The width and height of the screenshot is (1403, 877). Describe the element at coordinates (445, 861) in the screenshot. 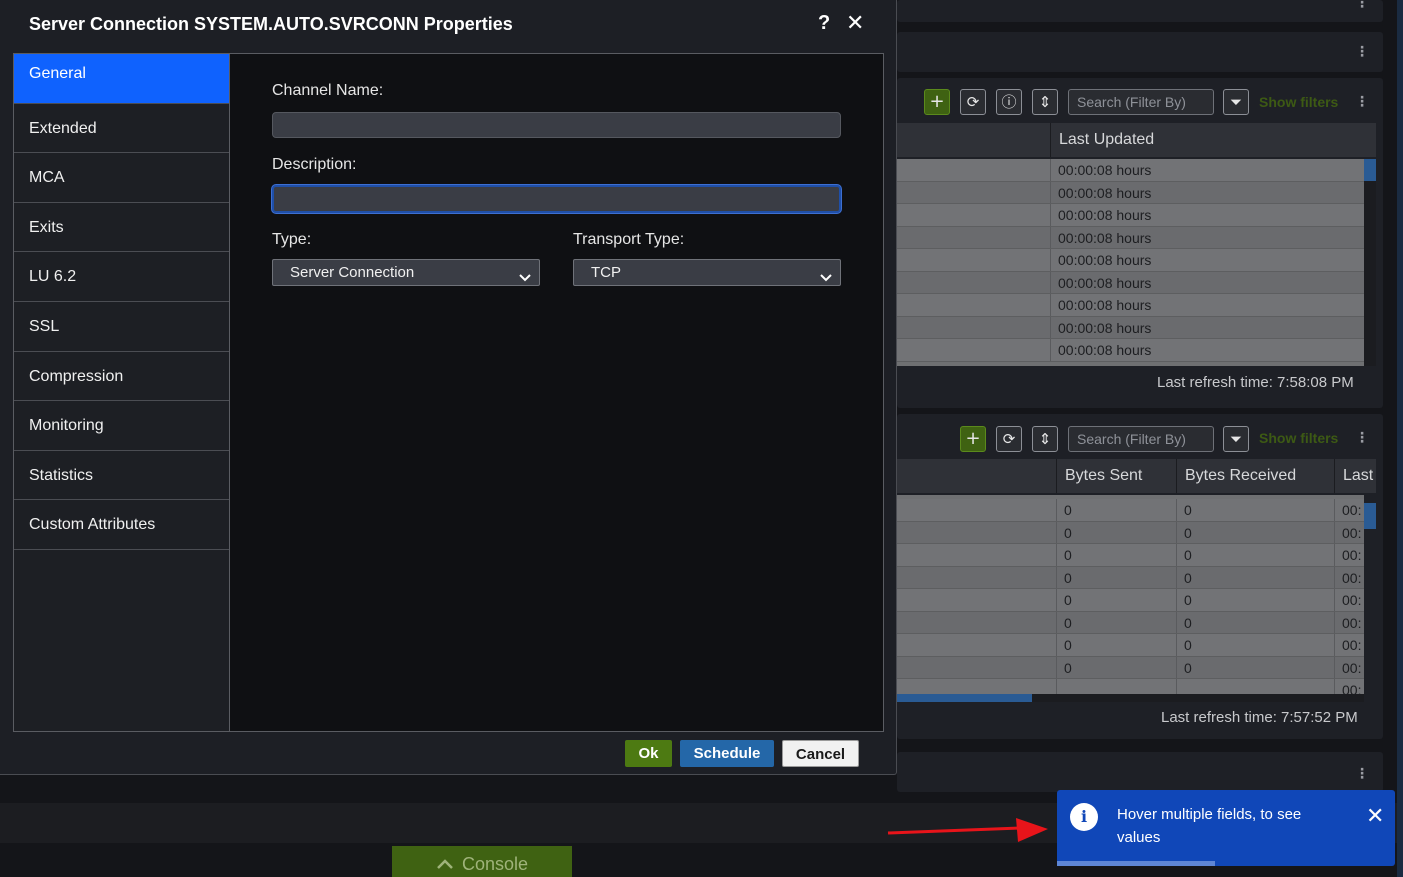

I see `chevron-up-icon` at that location.